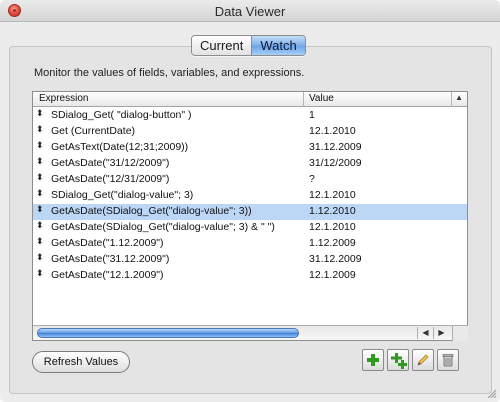 Image resolution: width=500 pixels, height=402 pixels. Describe the element at coordinates (312, 179) in the screenshot. I see `value-cell: ?` at that location.